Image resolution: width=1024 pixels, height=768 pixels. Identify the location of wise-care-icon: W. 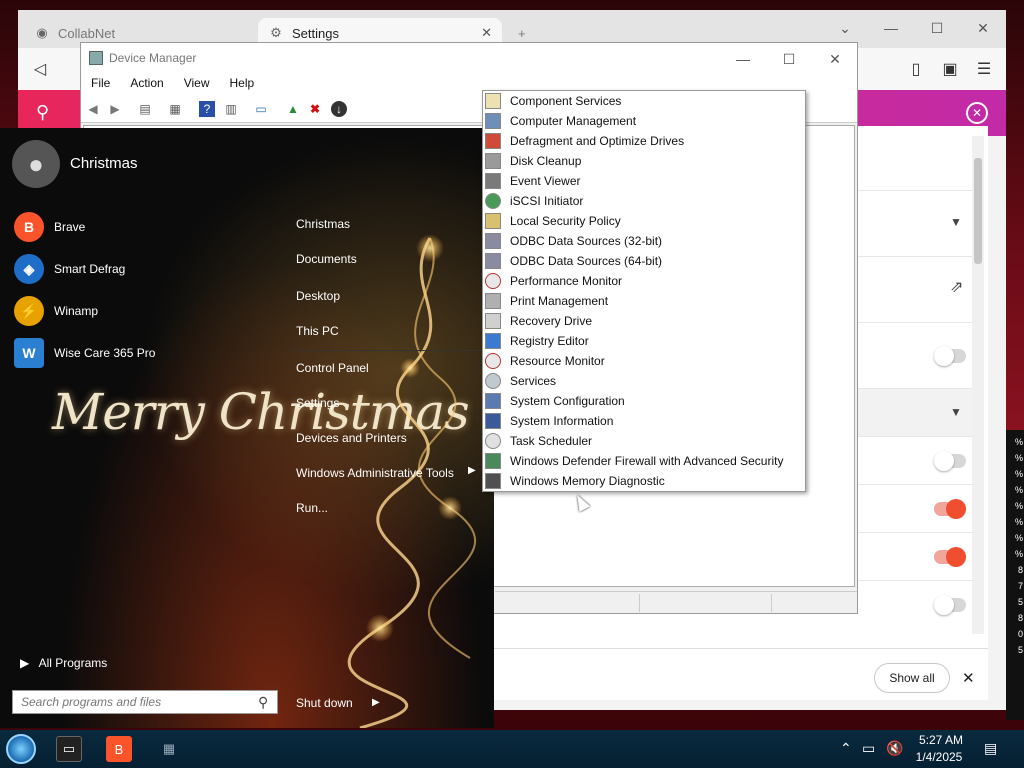
(29, 353).